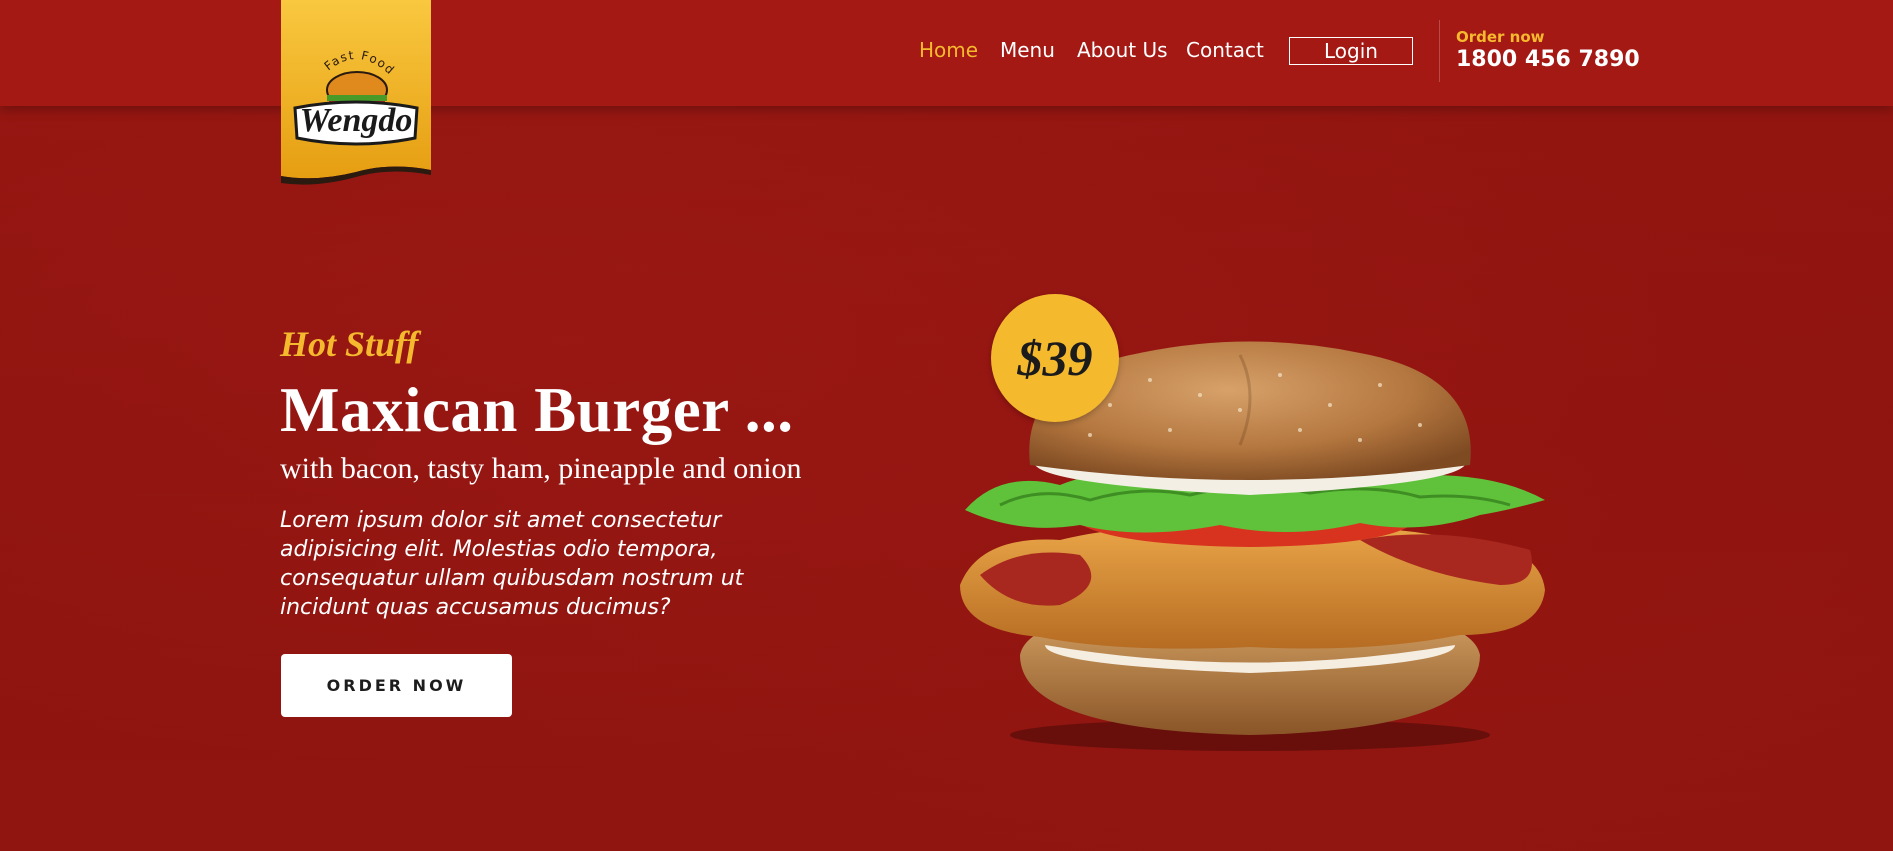 This screenshot has height=851, width=1893. I want to click on nav-item-home: Home, so click(948, 50).